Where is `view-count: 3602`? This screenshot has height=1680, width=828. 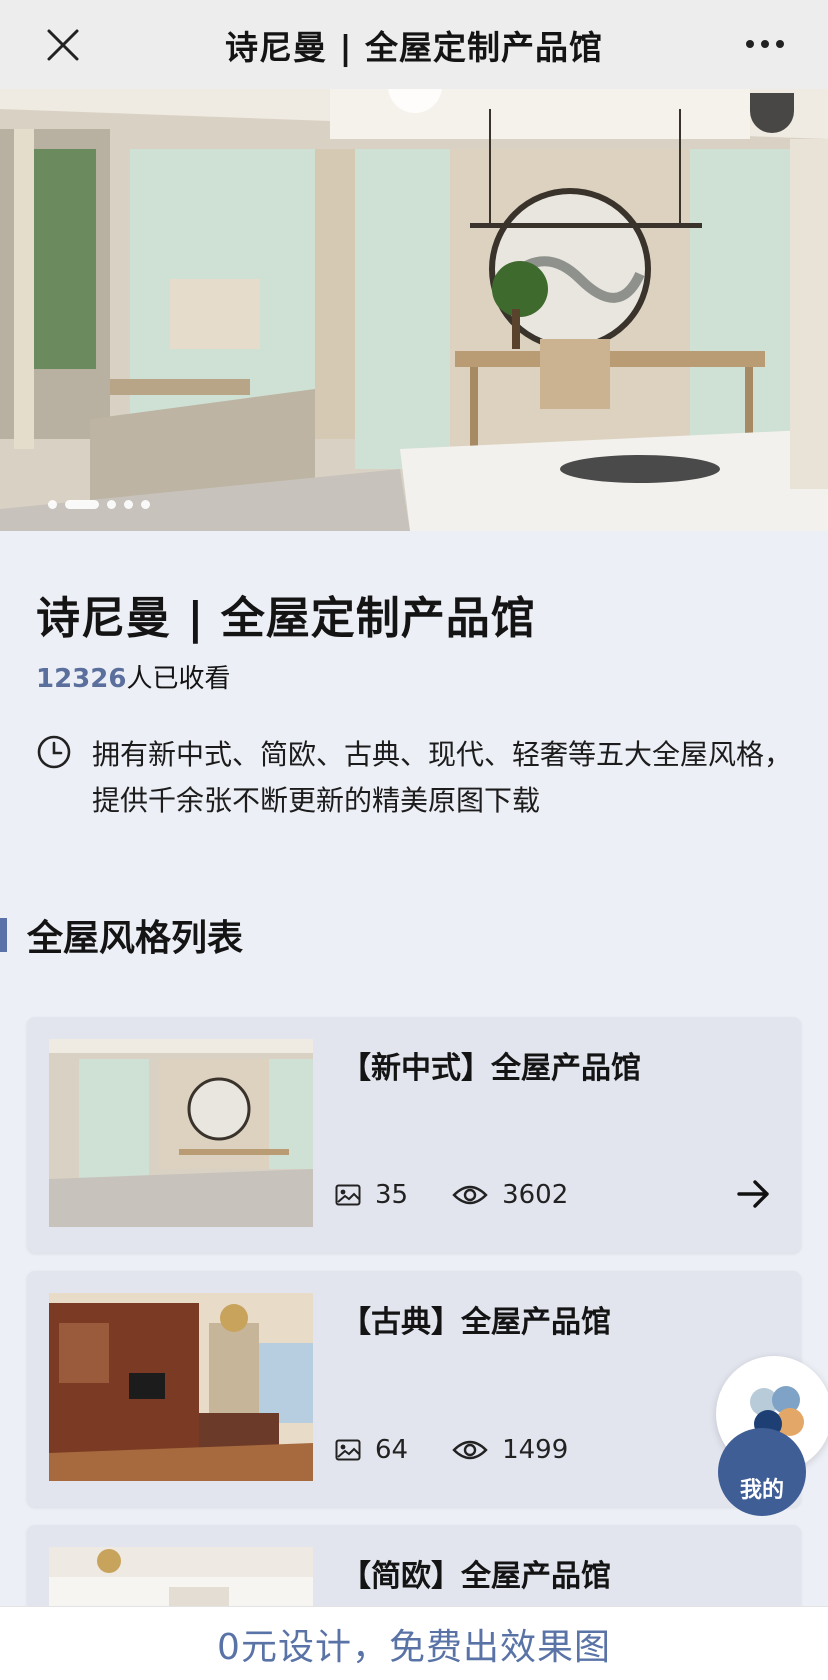 view-count: 3602 is located at coordinates (535, 1195).